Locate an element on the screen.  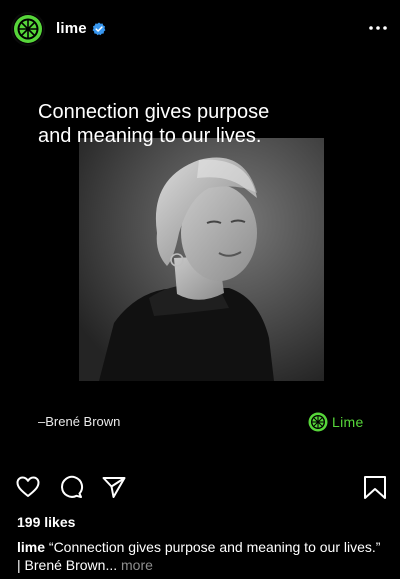
caption-more-link: more is located at coordinates (137, 565).